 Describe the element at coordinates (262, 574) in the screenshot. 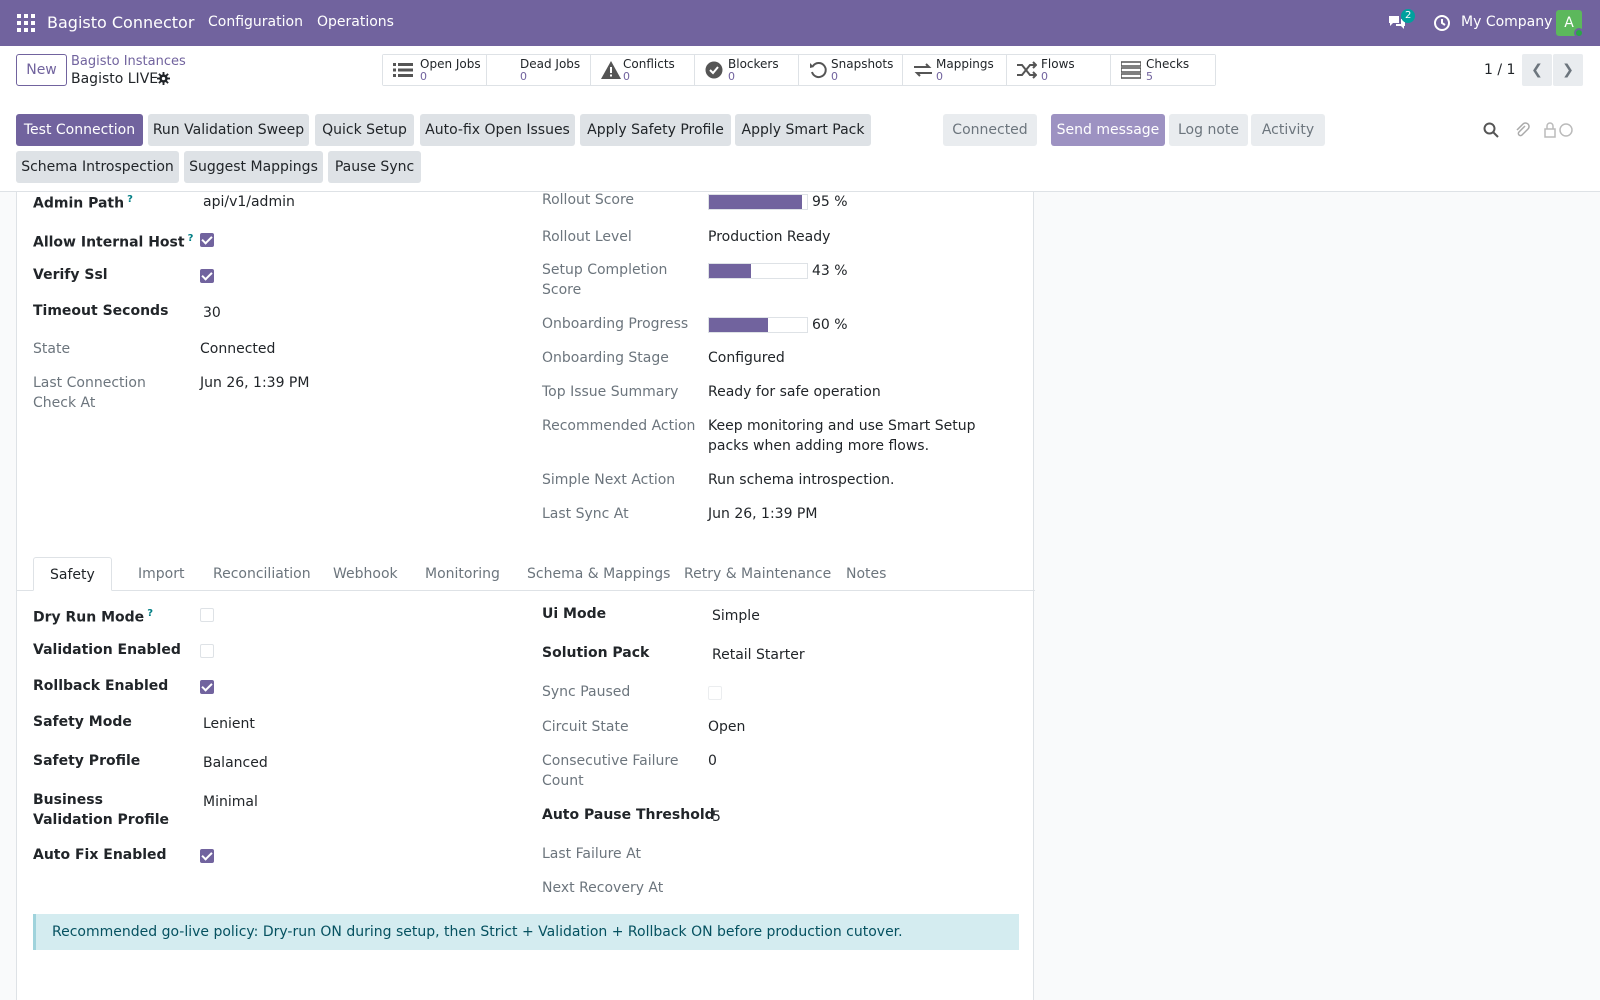

I see `tab-reconciliation: Reconciliation` at that location.